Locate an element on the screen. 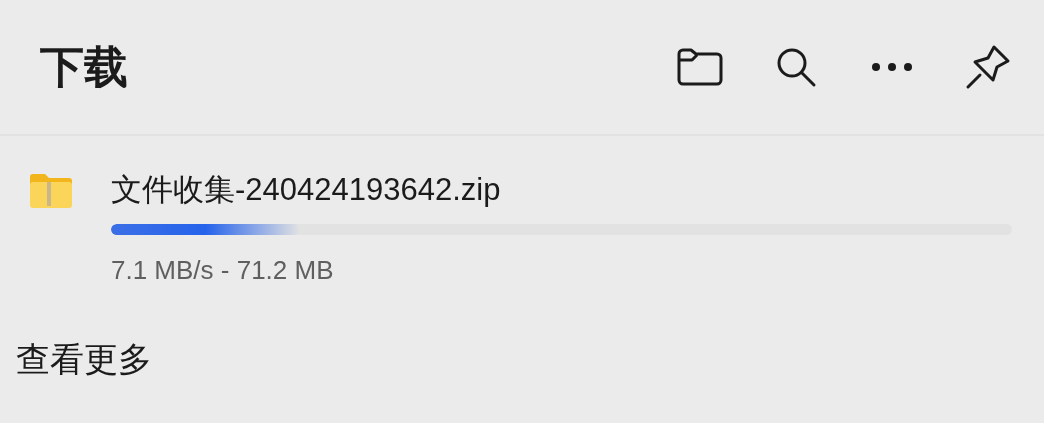 The image size is (1044, 423). panel-title: 下载 is located at coordinates (84, 67).